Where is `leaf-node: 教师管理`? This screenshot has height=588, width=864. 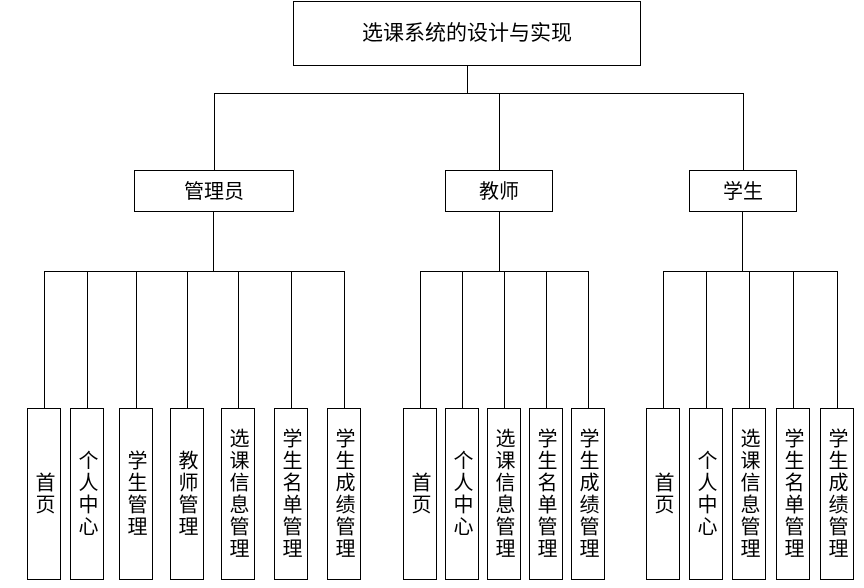
leaf-node: 教师管理 is located at coordinates (187, 494).